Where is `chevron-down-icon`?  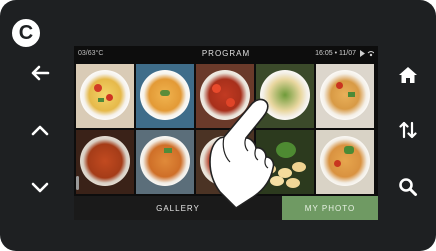
chevron-down-icon is located at coordinates (40, 187).